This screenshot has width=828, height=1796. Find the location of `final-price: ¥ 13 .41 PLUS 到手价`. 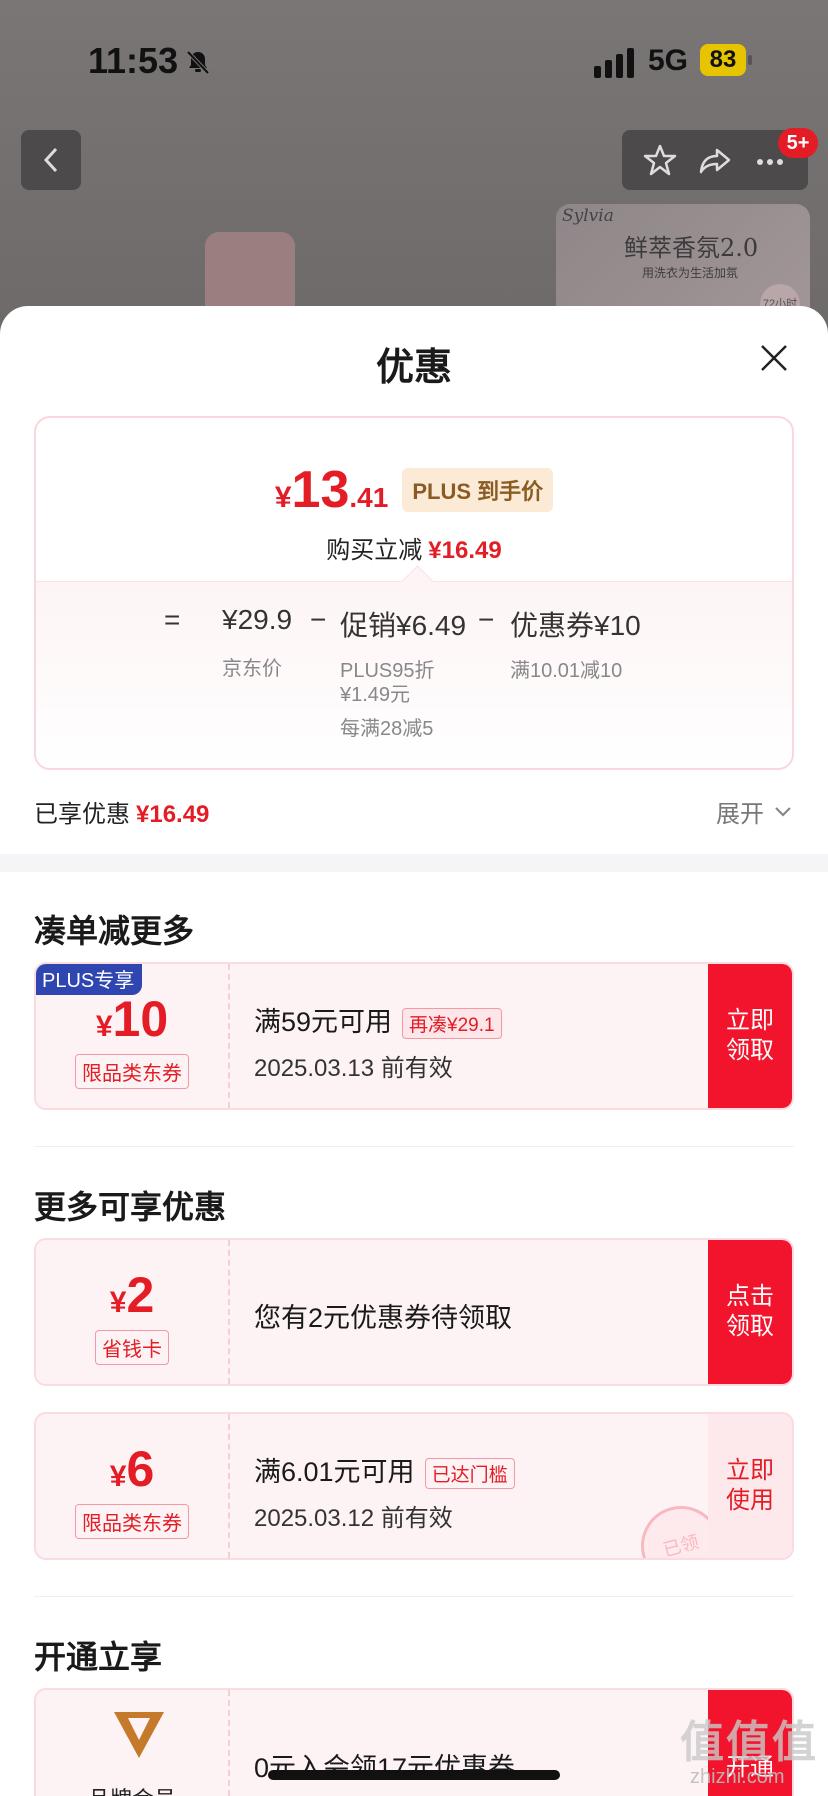

final-price: ¥ 13 .41 PLUS 到手价 is located at coordinates (414, 490).